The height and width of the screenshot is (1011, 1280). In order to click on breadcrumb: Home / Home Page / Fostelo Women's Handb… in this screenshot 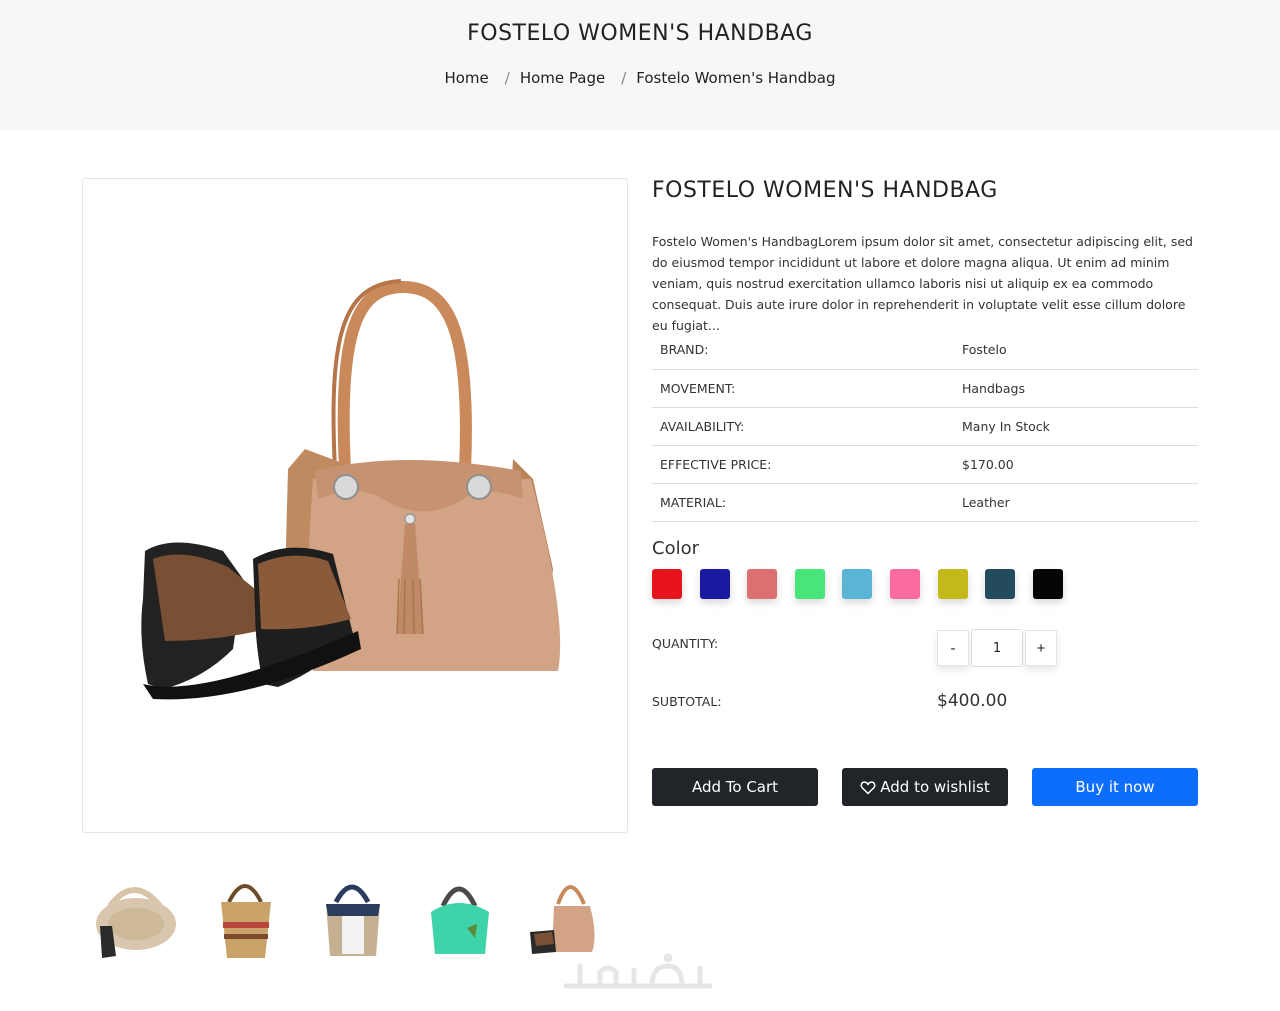, I will do `click(640, 78)`.